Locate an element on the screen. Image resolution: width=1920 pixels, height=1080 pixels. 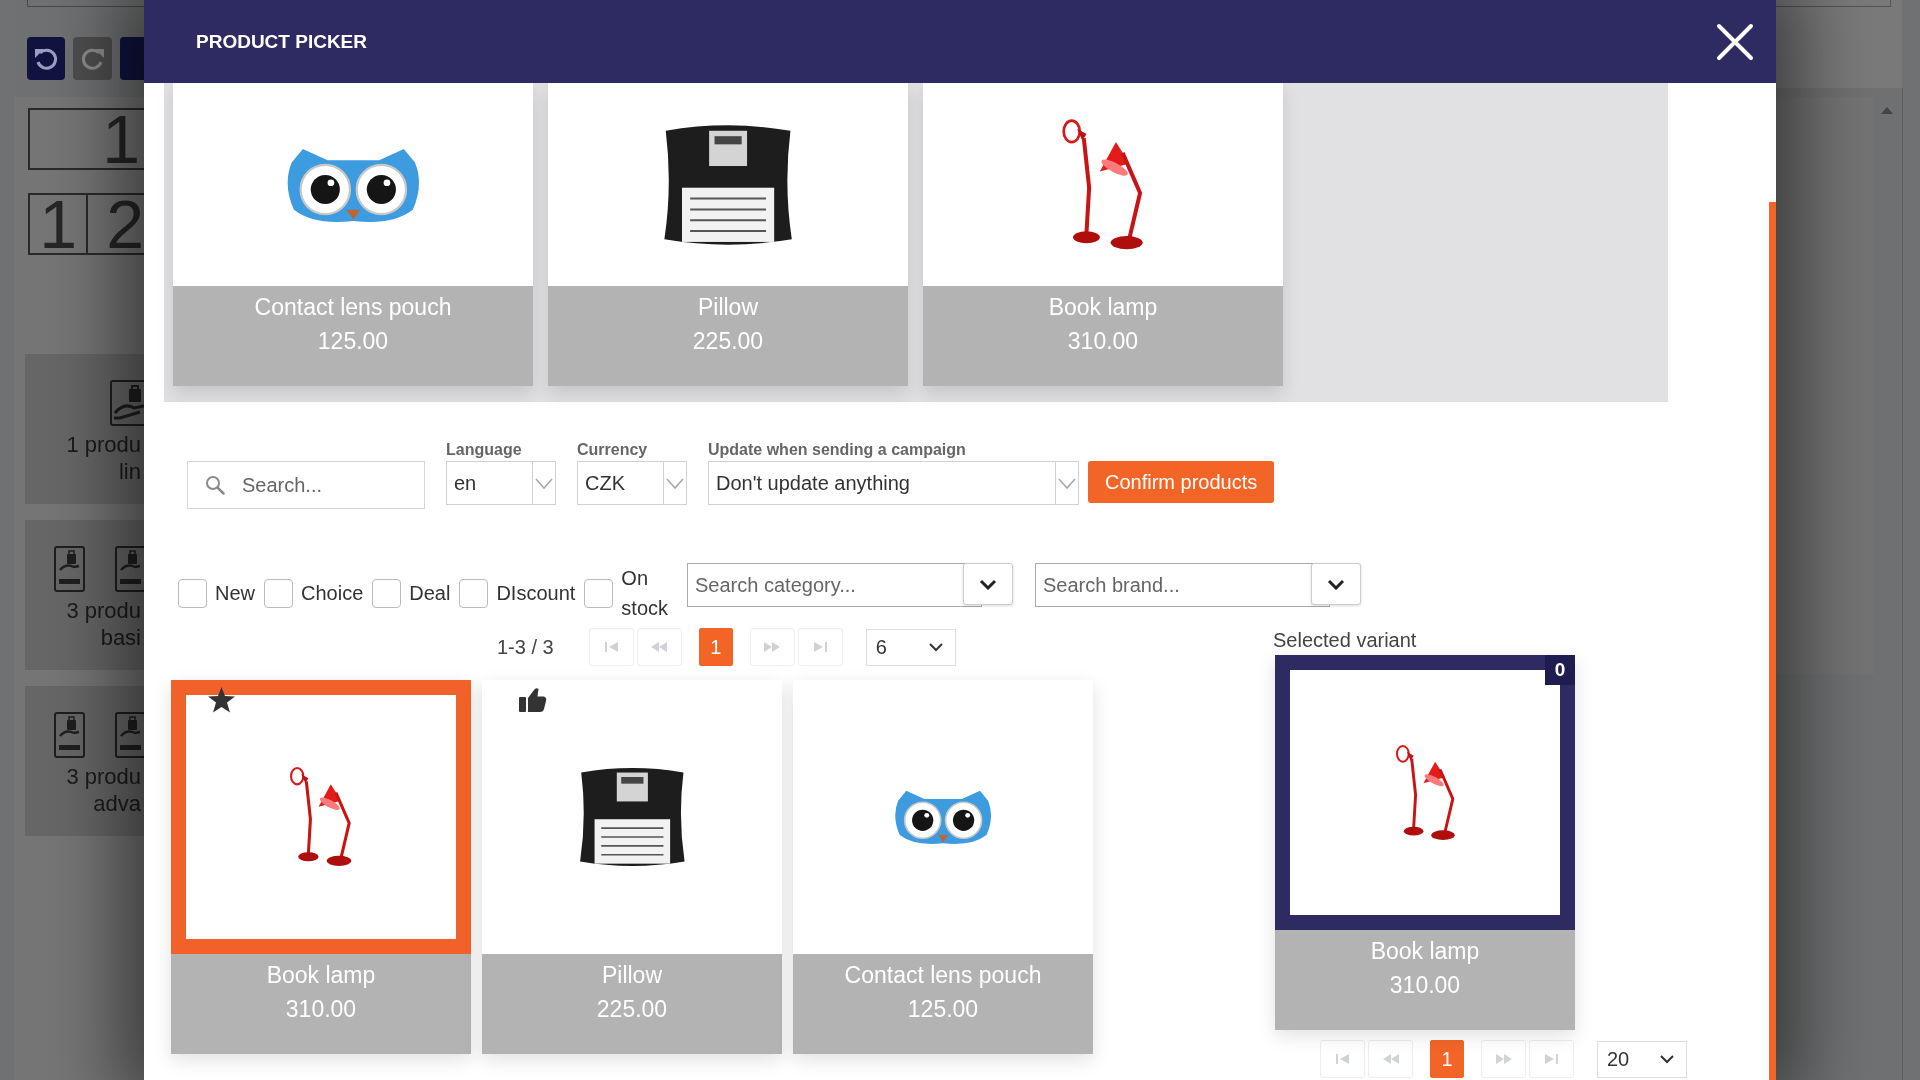
confirm-button: Confirm products is located at coordinates (1181, 482).